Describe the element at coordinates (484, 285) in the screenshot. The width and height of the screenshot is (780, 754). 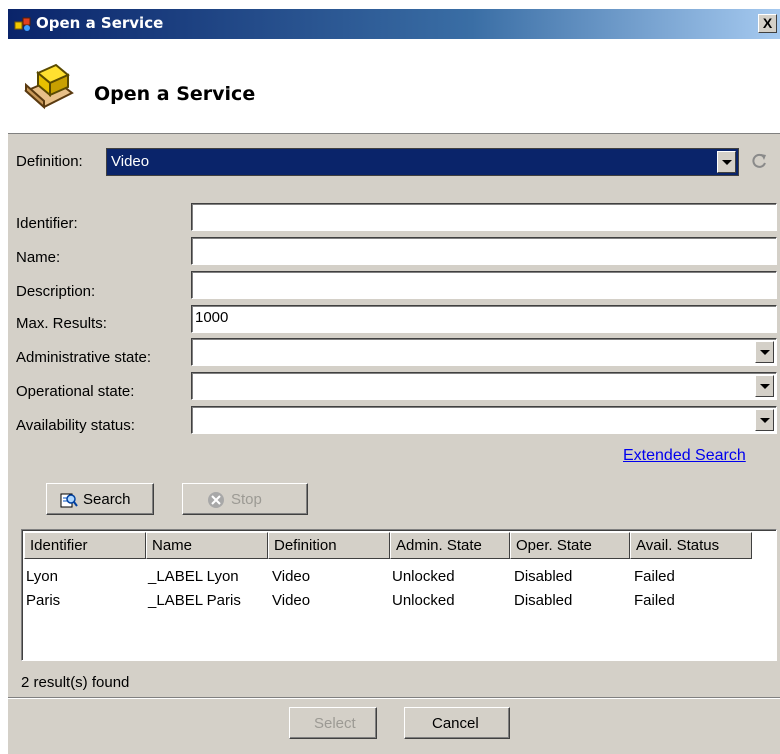
I see `description-input` at that location.